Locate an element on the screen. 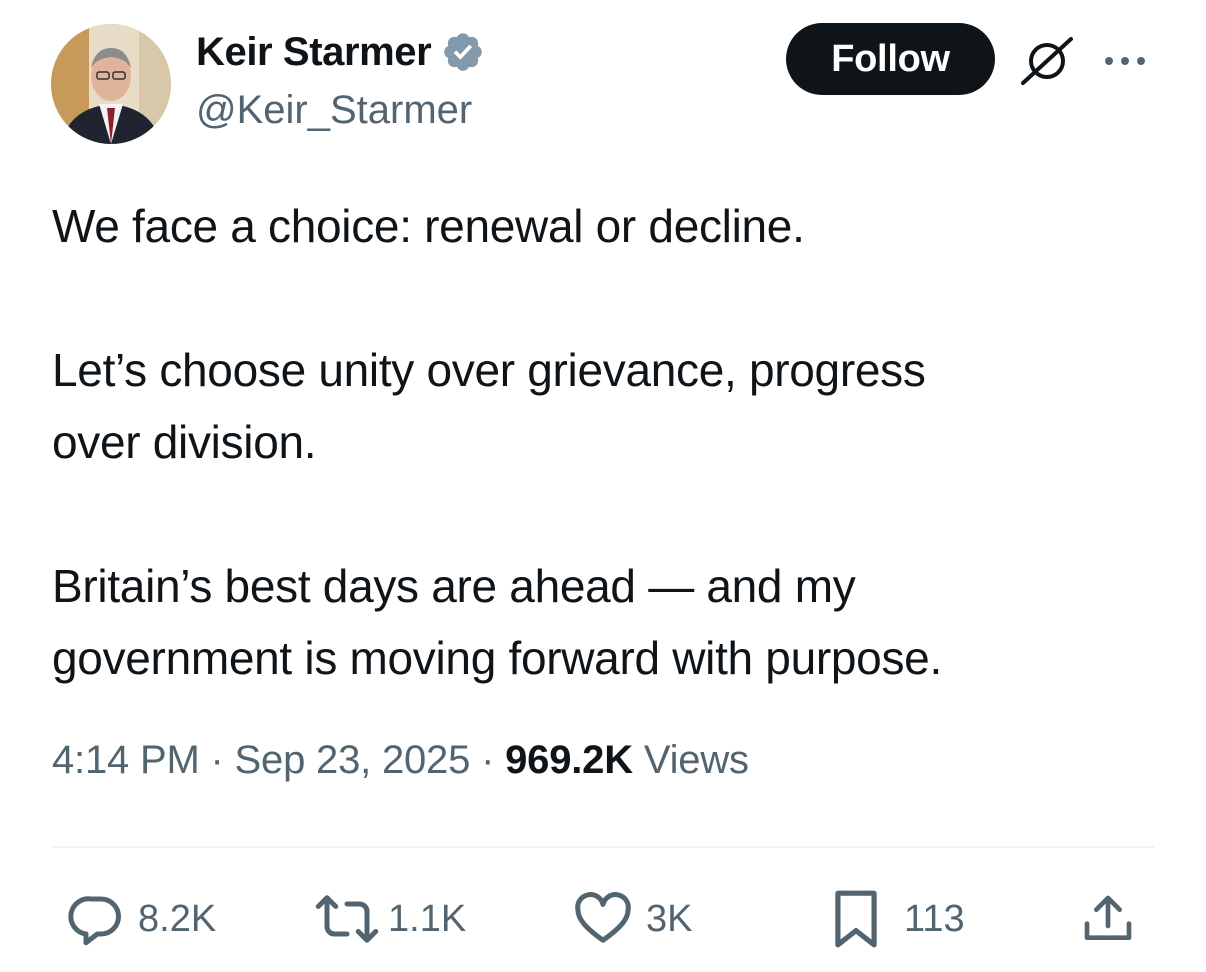 The height and width of the screenshot is (972, 1206). author-handle: @Keir_Starmer is located at coordinates (334, 110).